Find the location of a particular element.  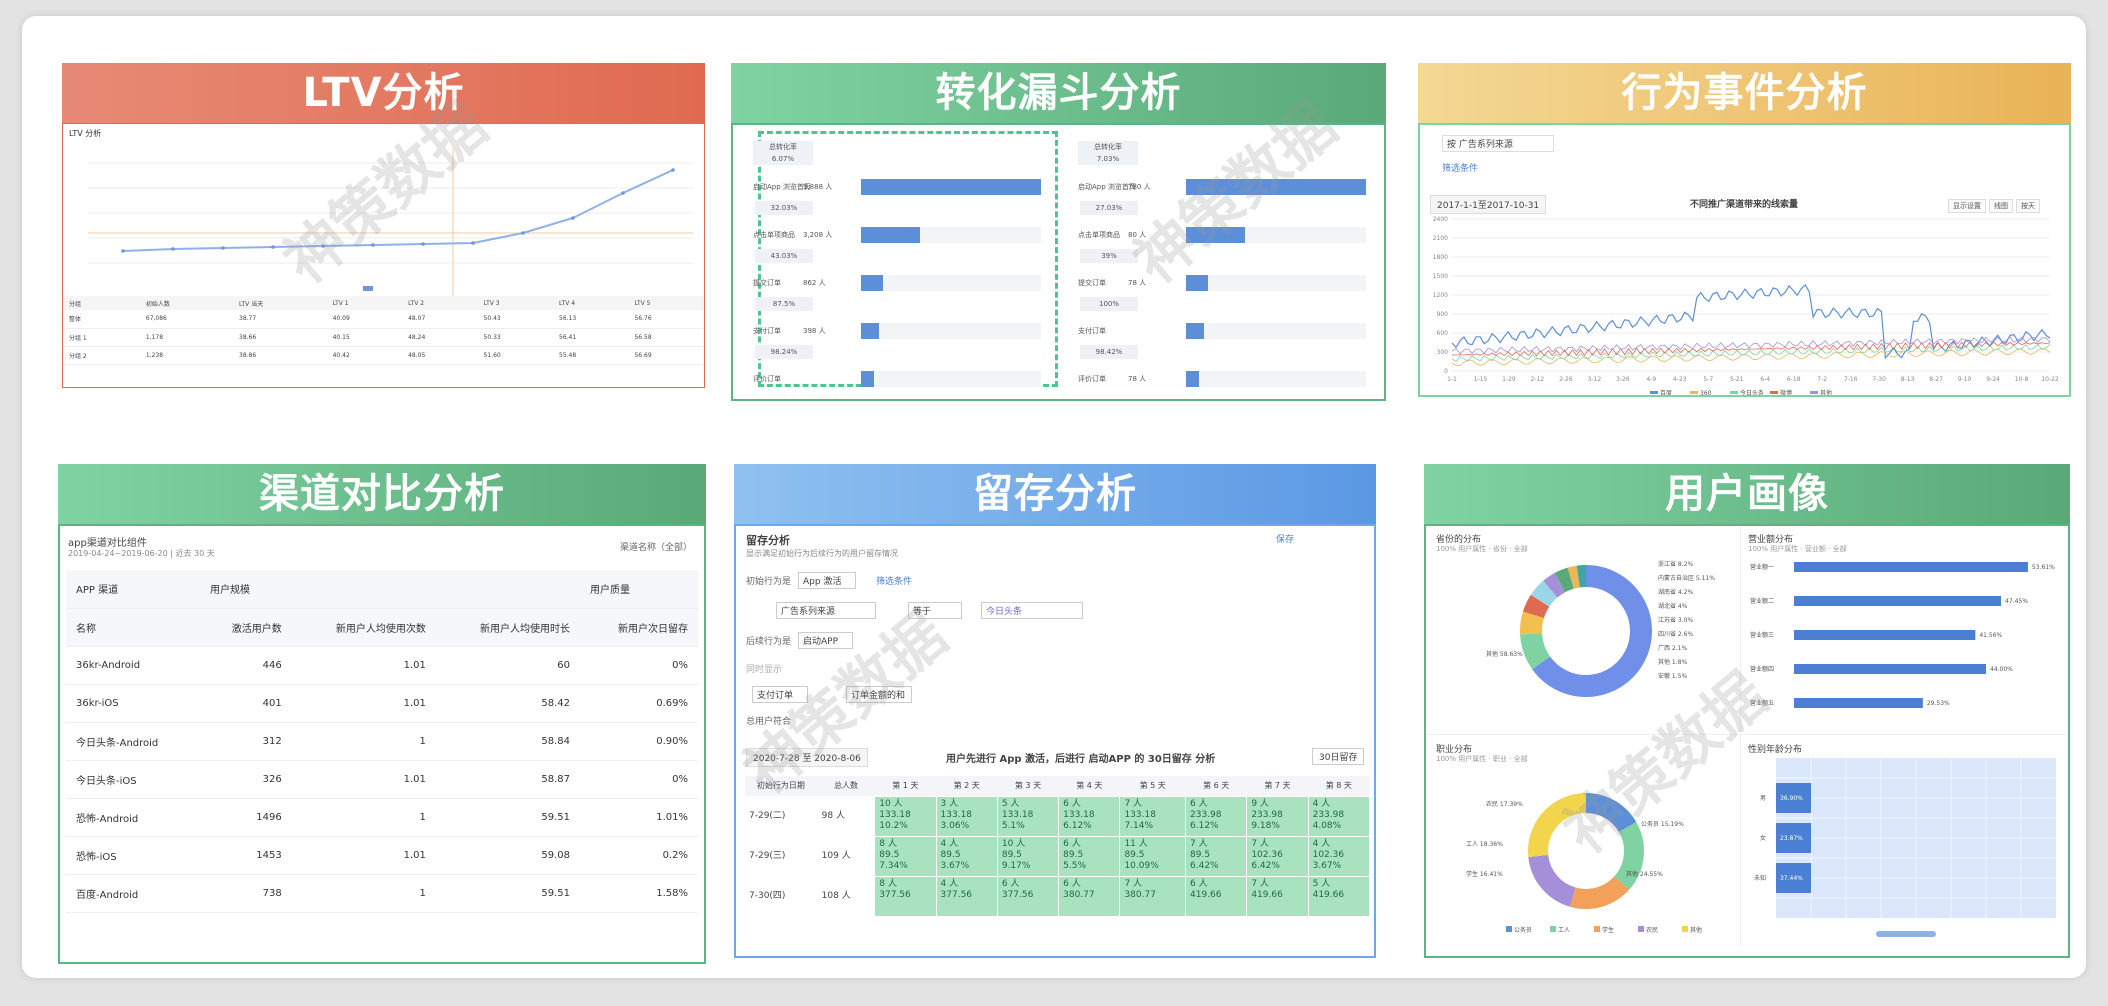

retention-cell: 7 人 380.77 is located at coordinates (1153, 896).